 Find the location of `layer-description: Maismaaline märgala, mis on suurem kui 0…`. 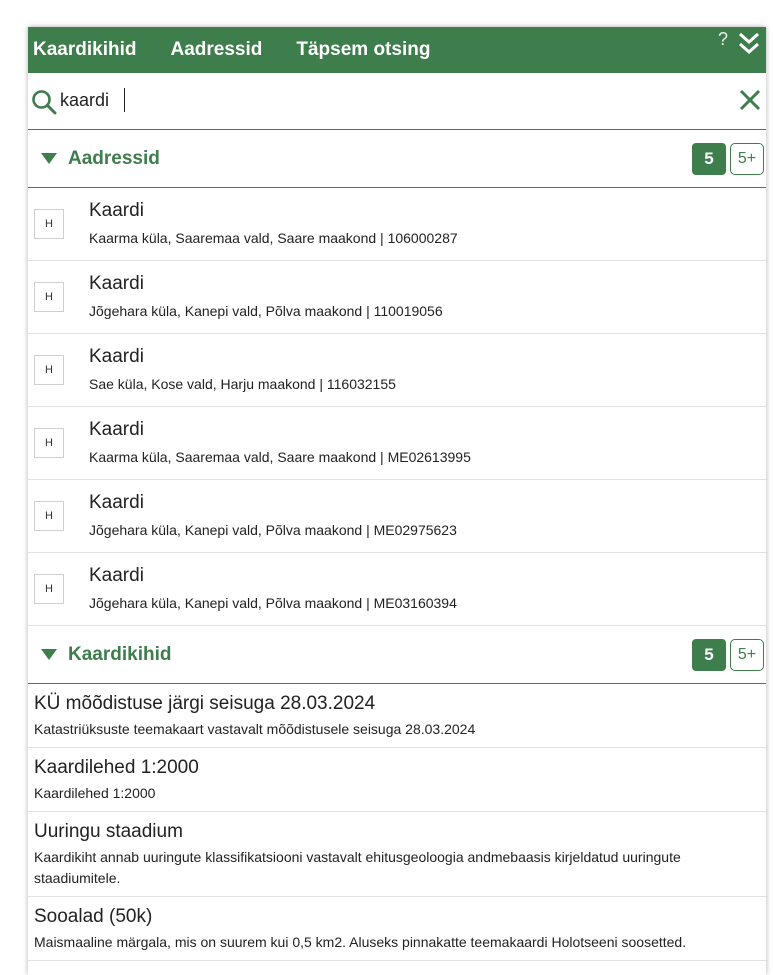

layer-description: Maismaaline märgala, mis on suurem kui 0… is located at coordinates (360, 942).